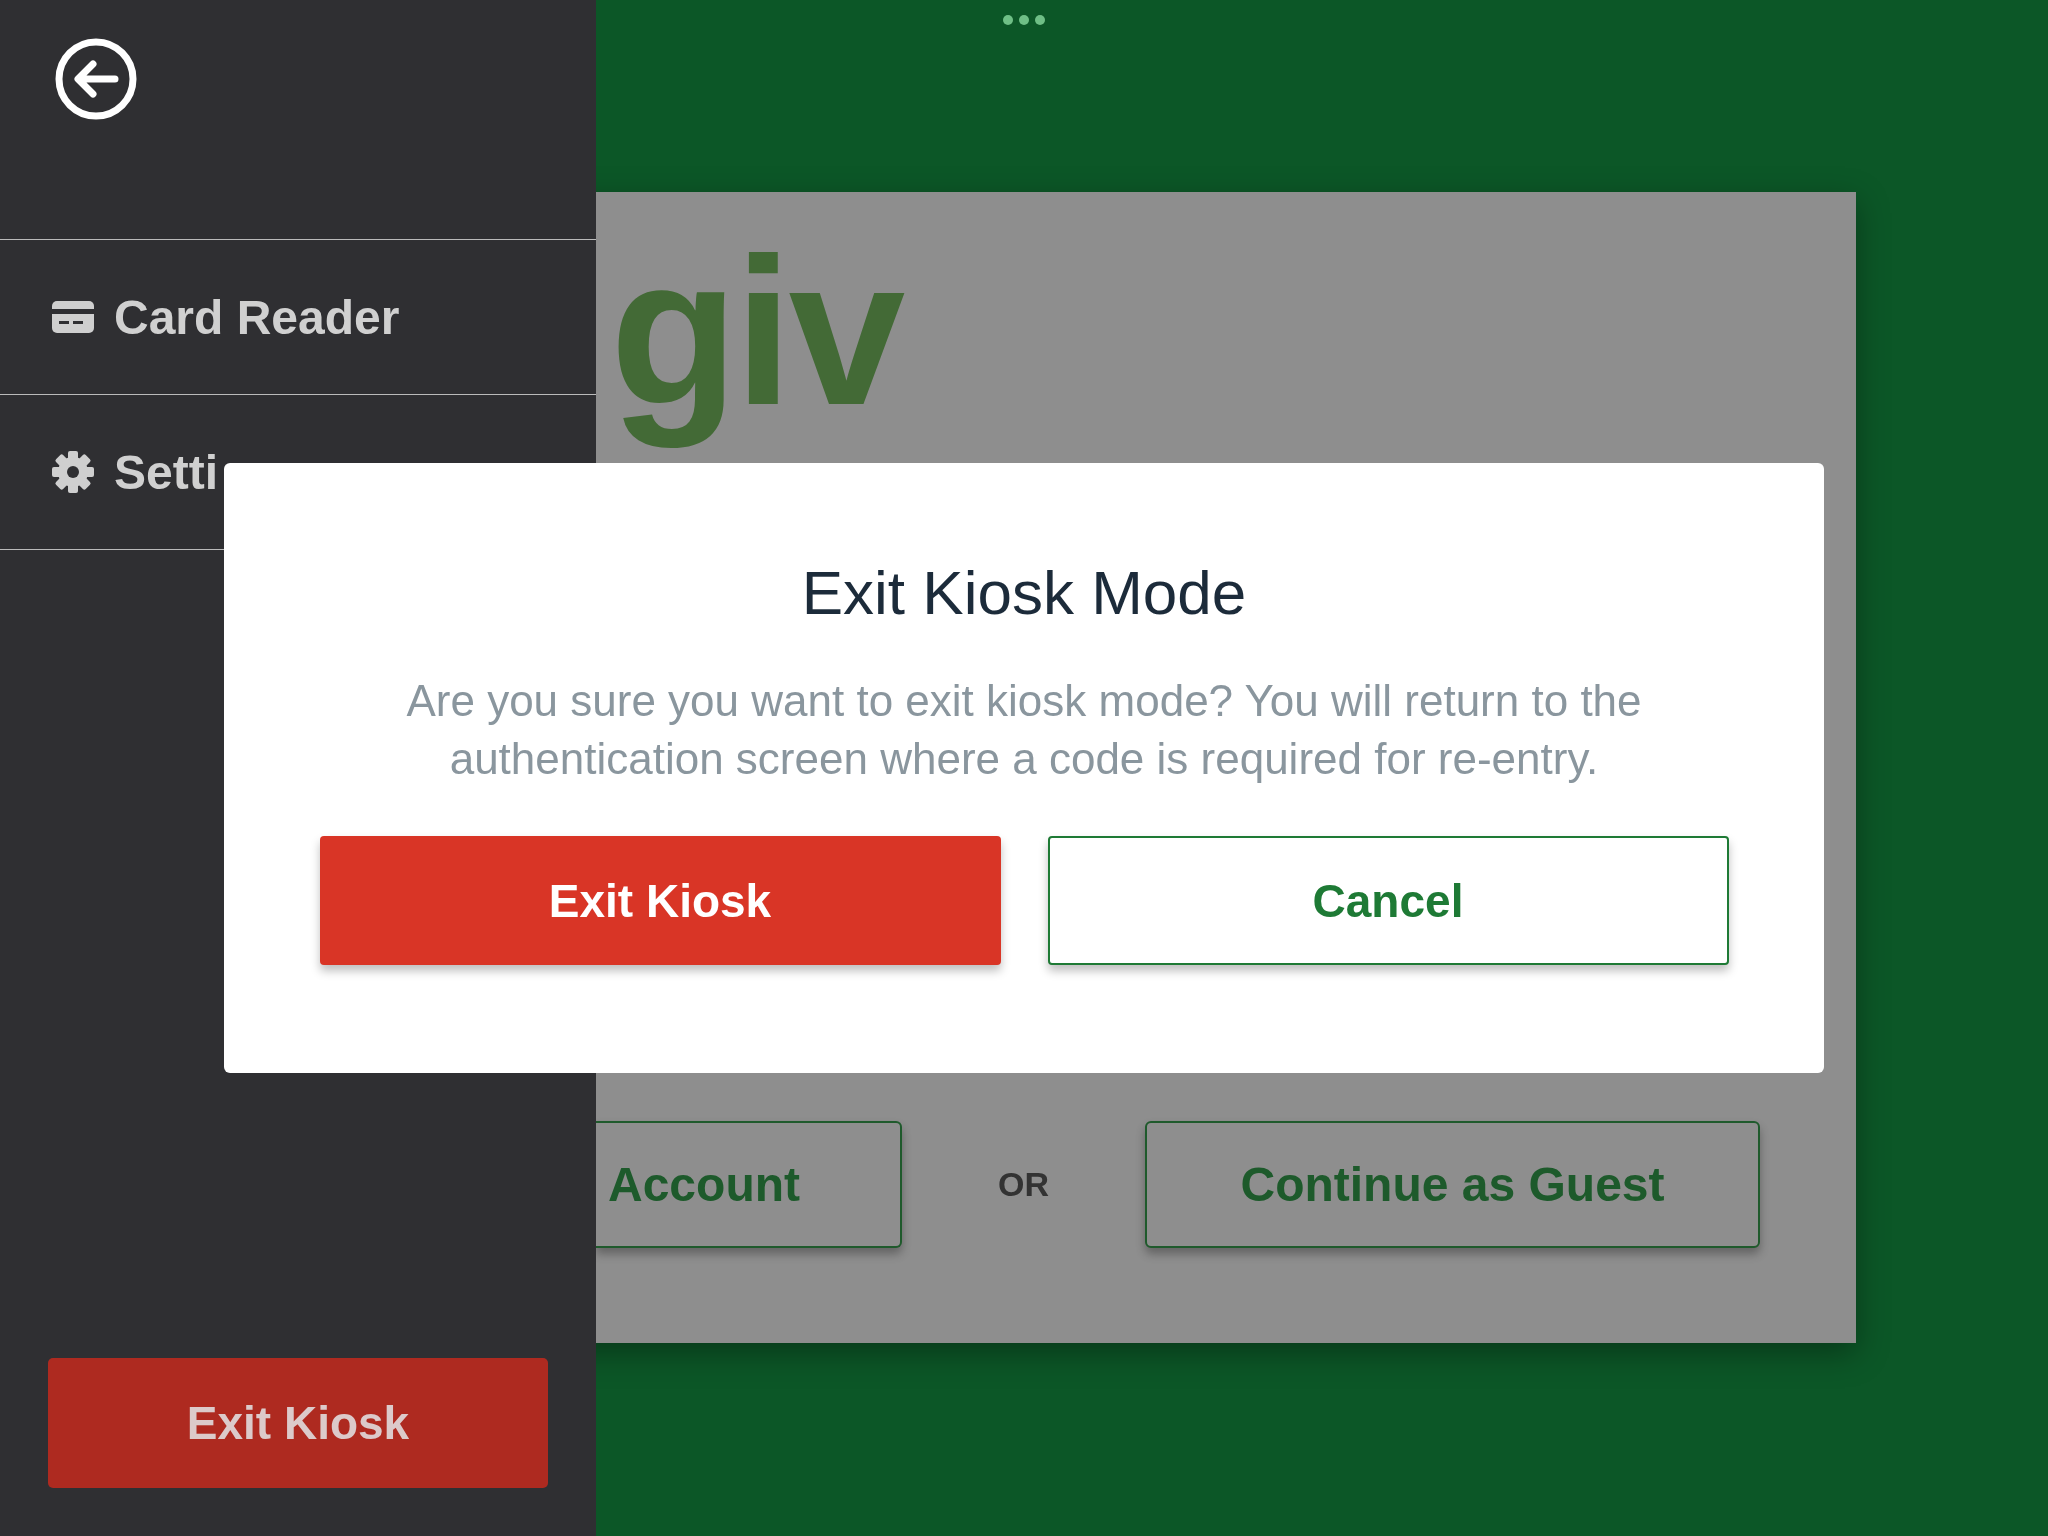  Describe the element at coordinates (1024, 592) in the screenshot. I see `dialog-title: Exit Kiosk Mode` at that location.